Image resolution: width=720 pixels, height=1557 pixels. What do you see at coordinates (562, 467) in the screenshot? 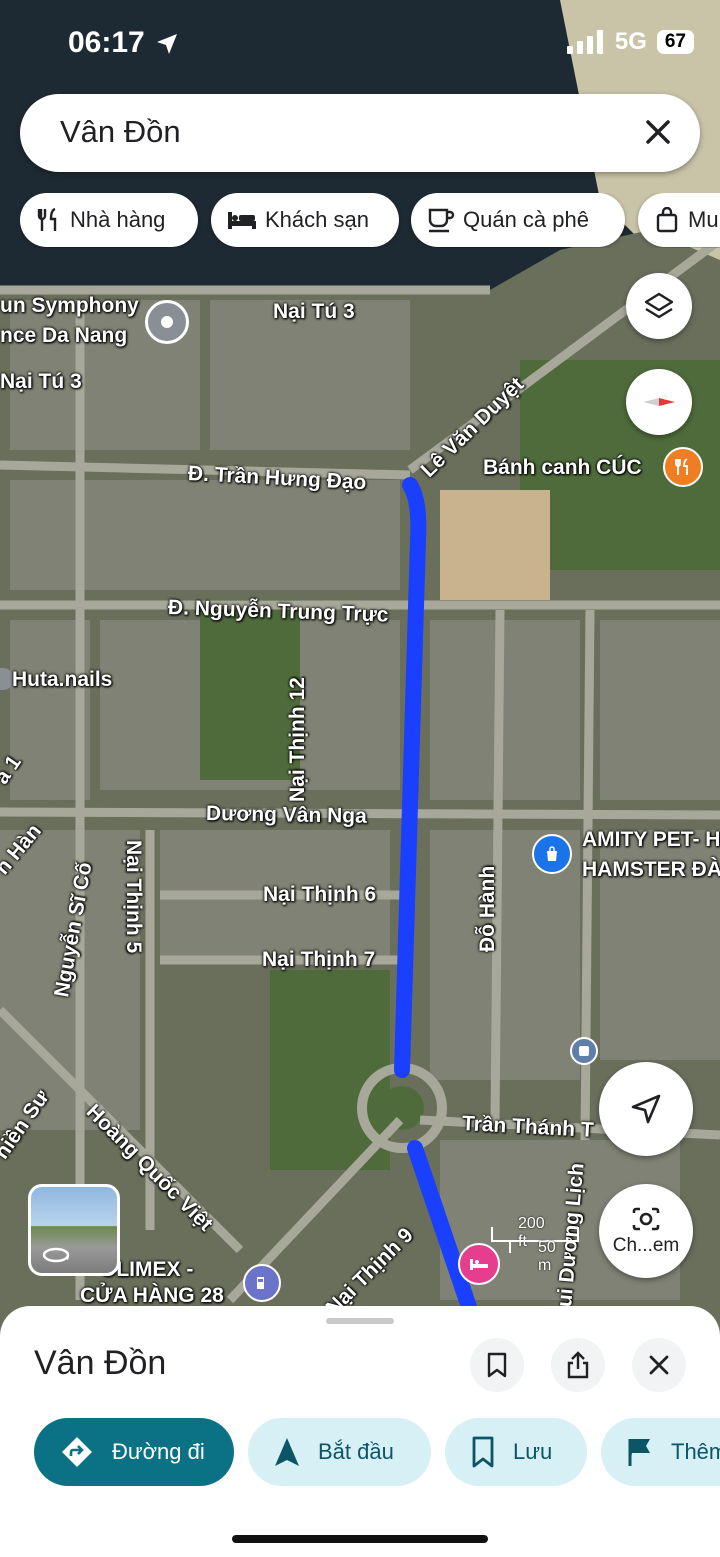
I see `map-label-poi: Bánh canh CÚC` at bounding box center [562, 467].